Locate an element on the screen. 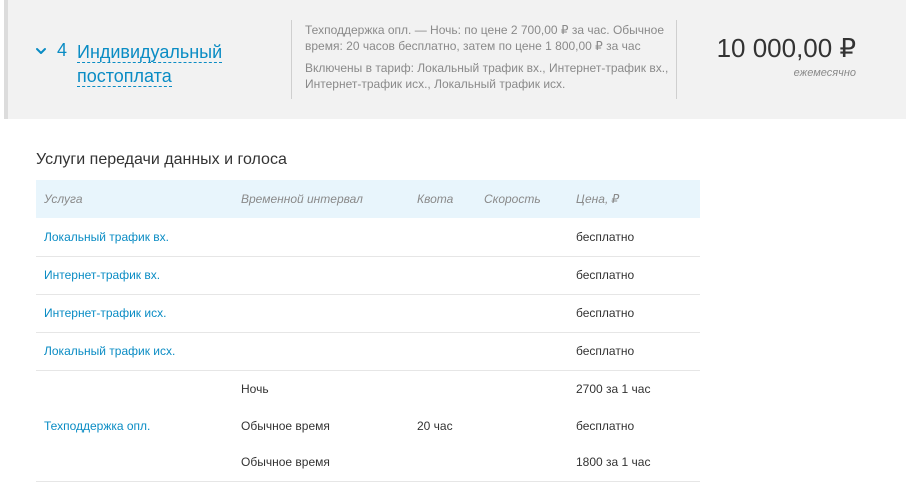  column-header-quota: Квота is located at coordinates (435, 199).